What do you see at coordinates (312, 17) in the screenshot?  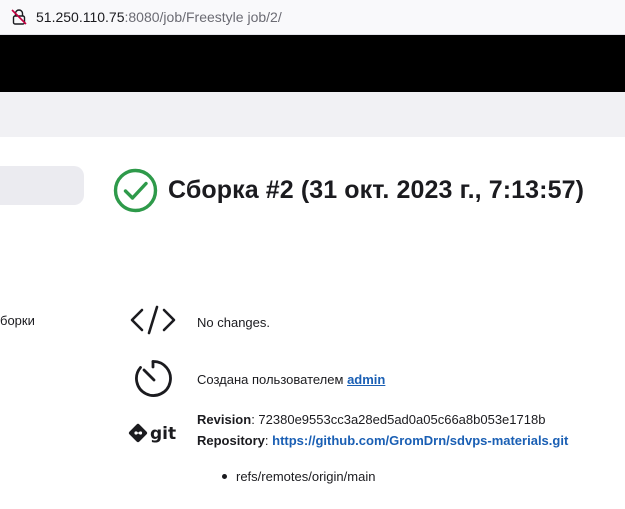 I see `browser-address-bar: 51.250.110.75:8080/job/Freestyle job/2/` at bounding box center [312, 17].